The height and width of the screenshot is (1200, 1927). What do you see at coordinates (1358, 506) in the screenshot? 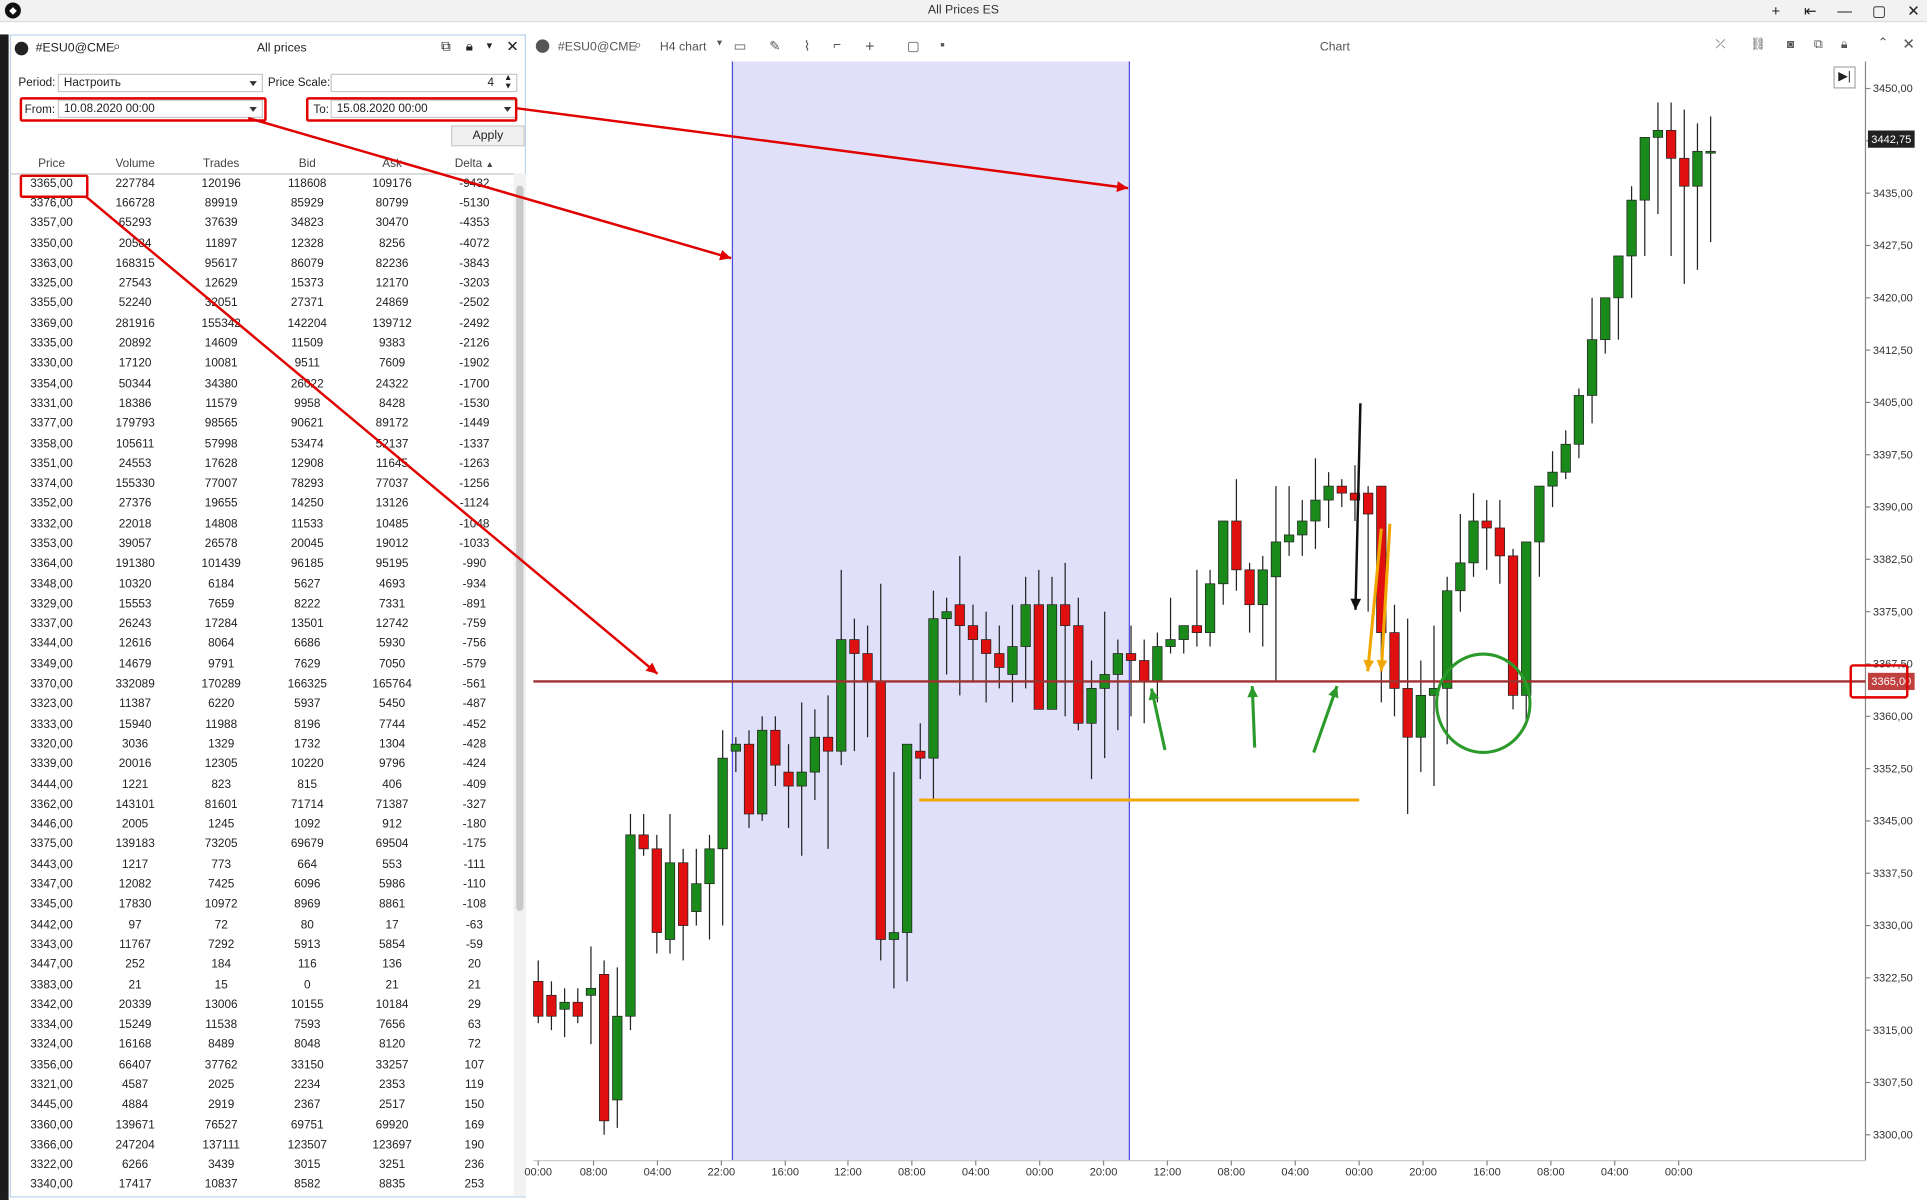
I see `black-arrow` at bounding box center [1358, 506].